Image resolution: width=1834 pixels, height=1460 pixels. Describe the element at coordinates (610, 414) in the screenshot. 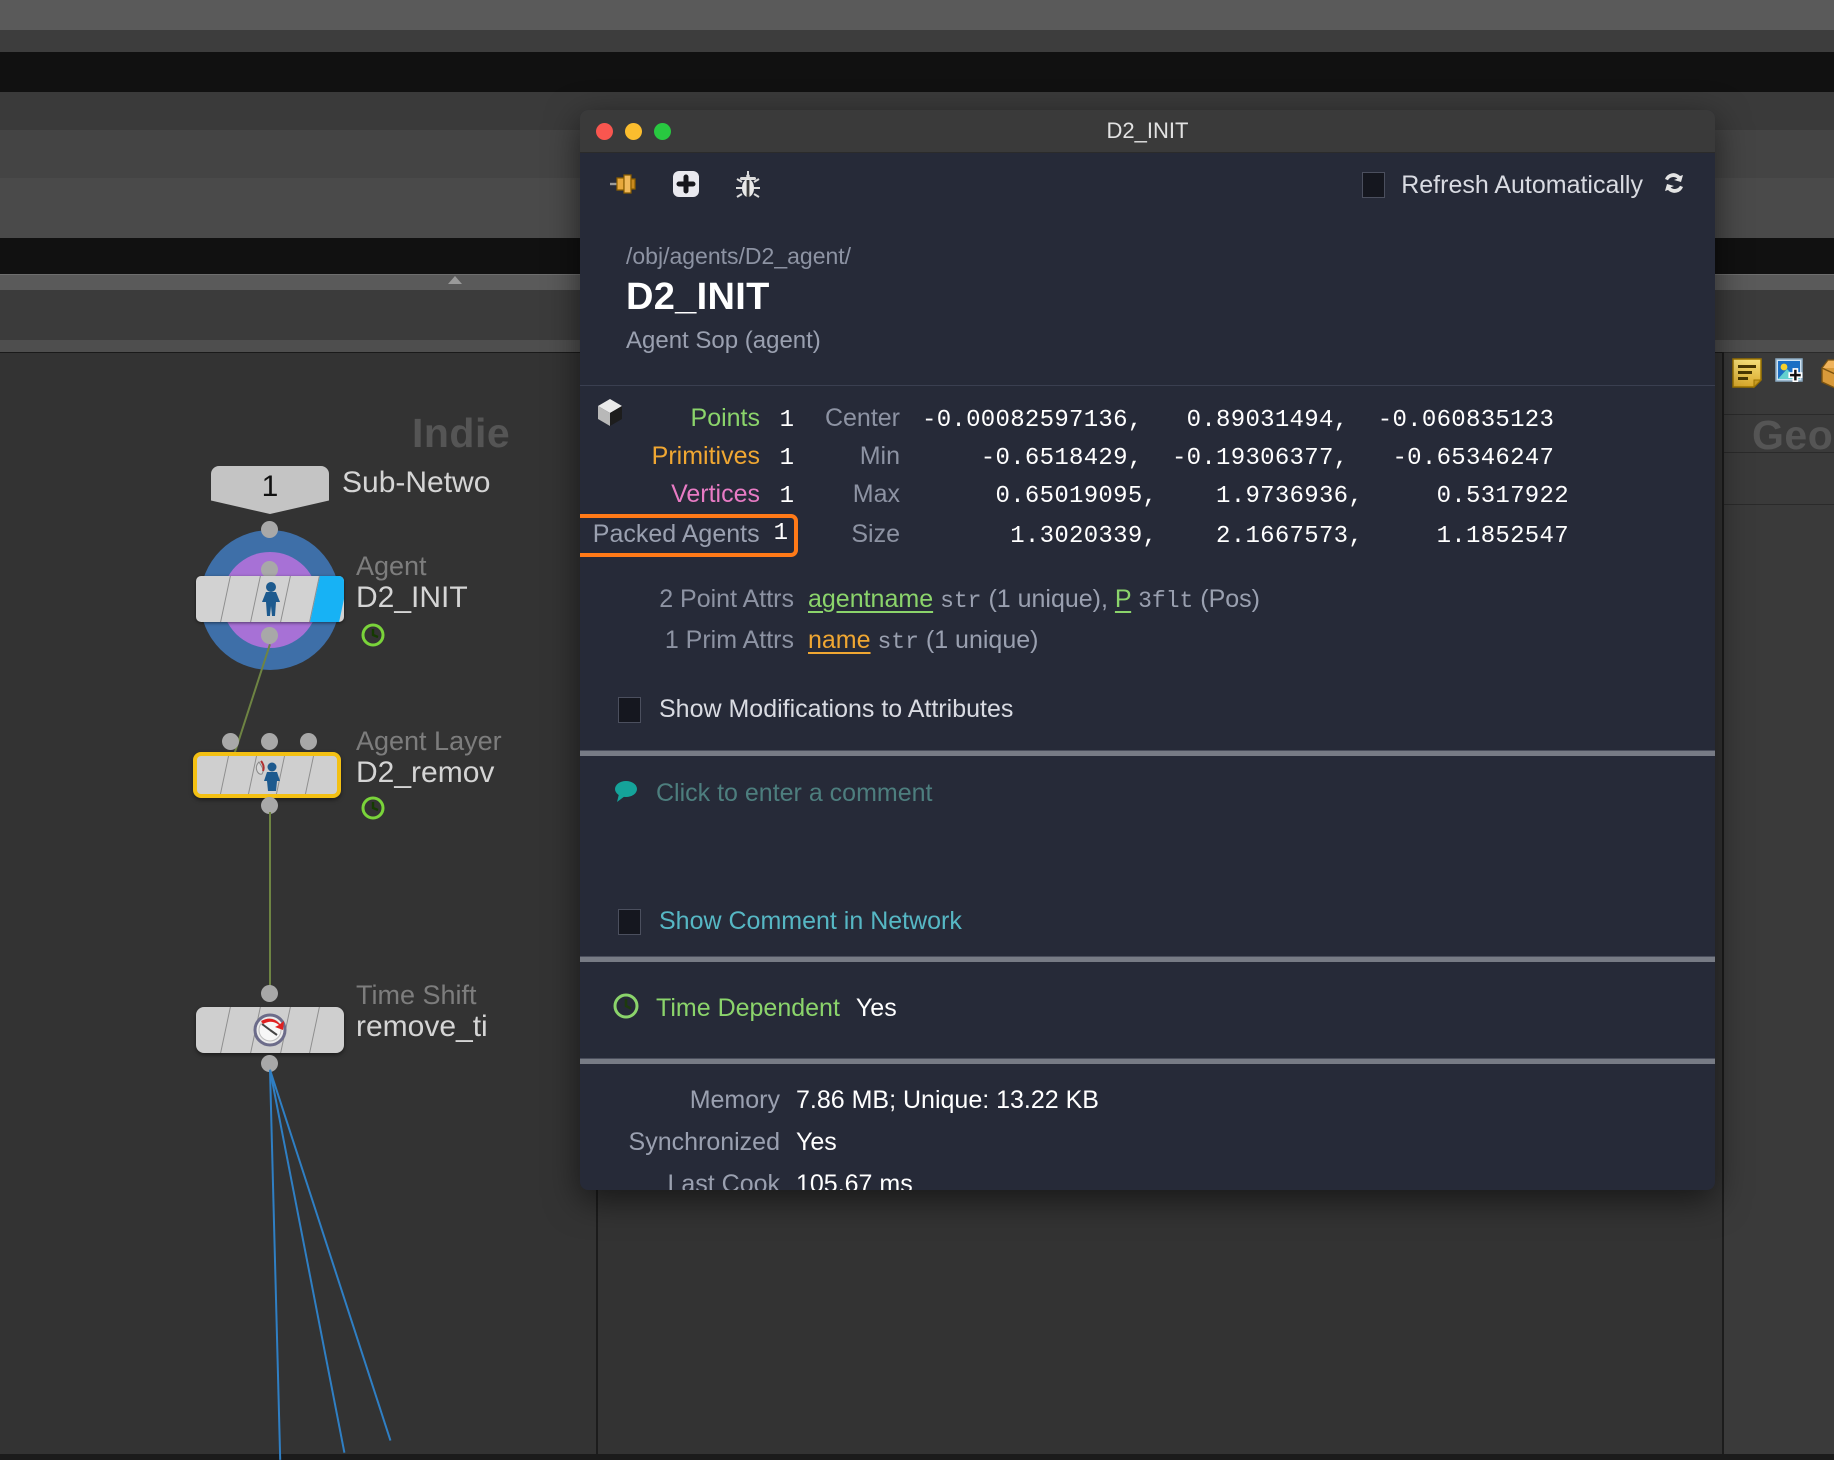

I see `geometry-cube-icon` at that location.